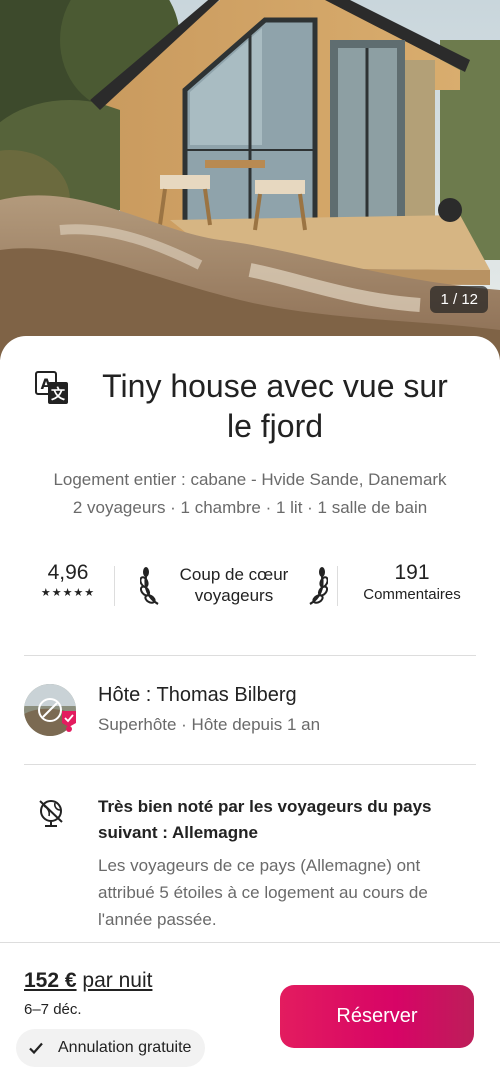 The height and width of the screenshot is (1076, 500). Describe the element at coordinates (377, 1016) in the screenshot. I see `reserve-button: Réserver` at that location.